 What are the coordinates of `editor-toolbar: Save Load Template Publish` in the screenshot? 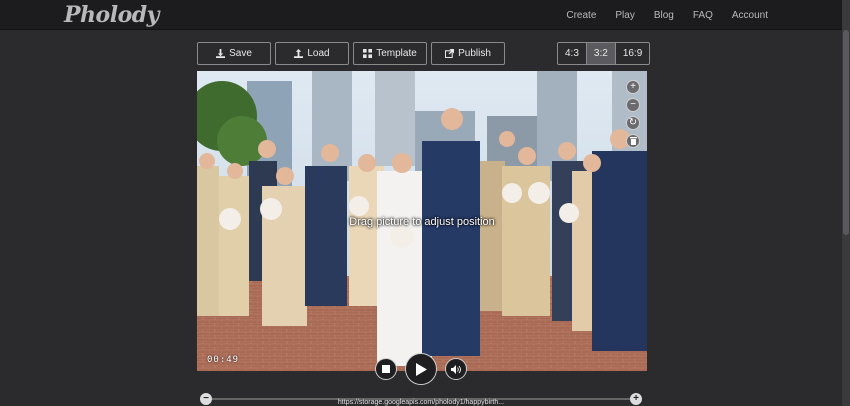 It's located at (351, 53).